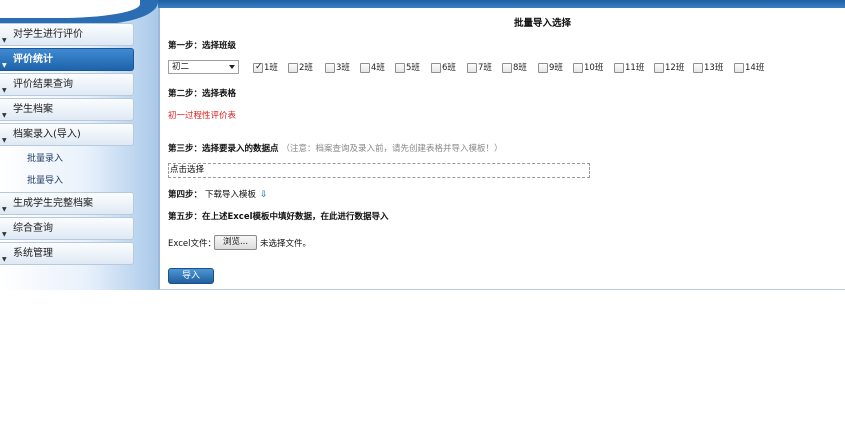 The height and width of the screenshot is (440, 845). What do you see at coordinates (343, 68) in the screenshot?
I see `class-label: 3班` at bounding box center [343, 68].